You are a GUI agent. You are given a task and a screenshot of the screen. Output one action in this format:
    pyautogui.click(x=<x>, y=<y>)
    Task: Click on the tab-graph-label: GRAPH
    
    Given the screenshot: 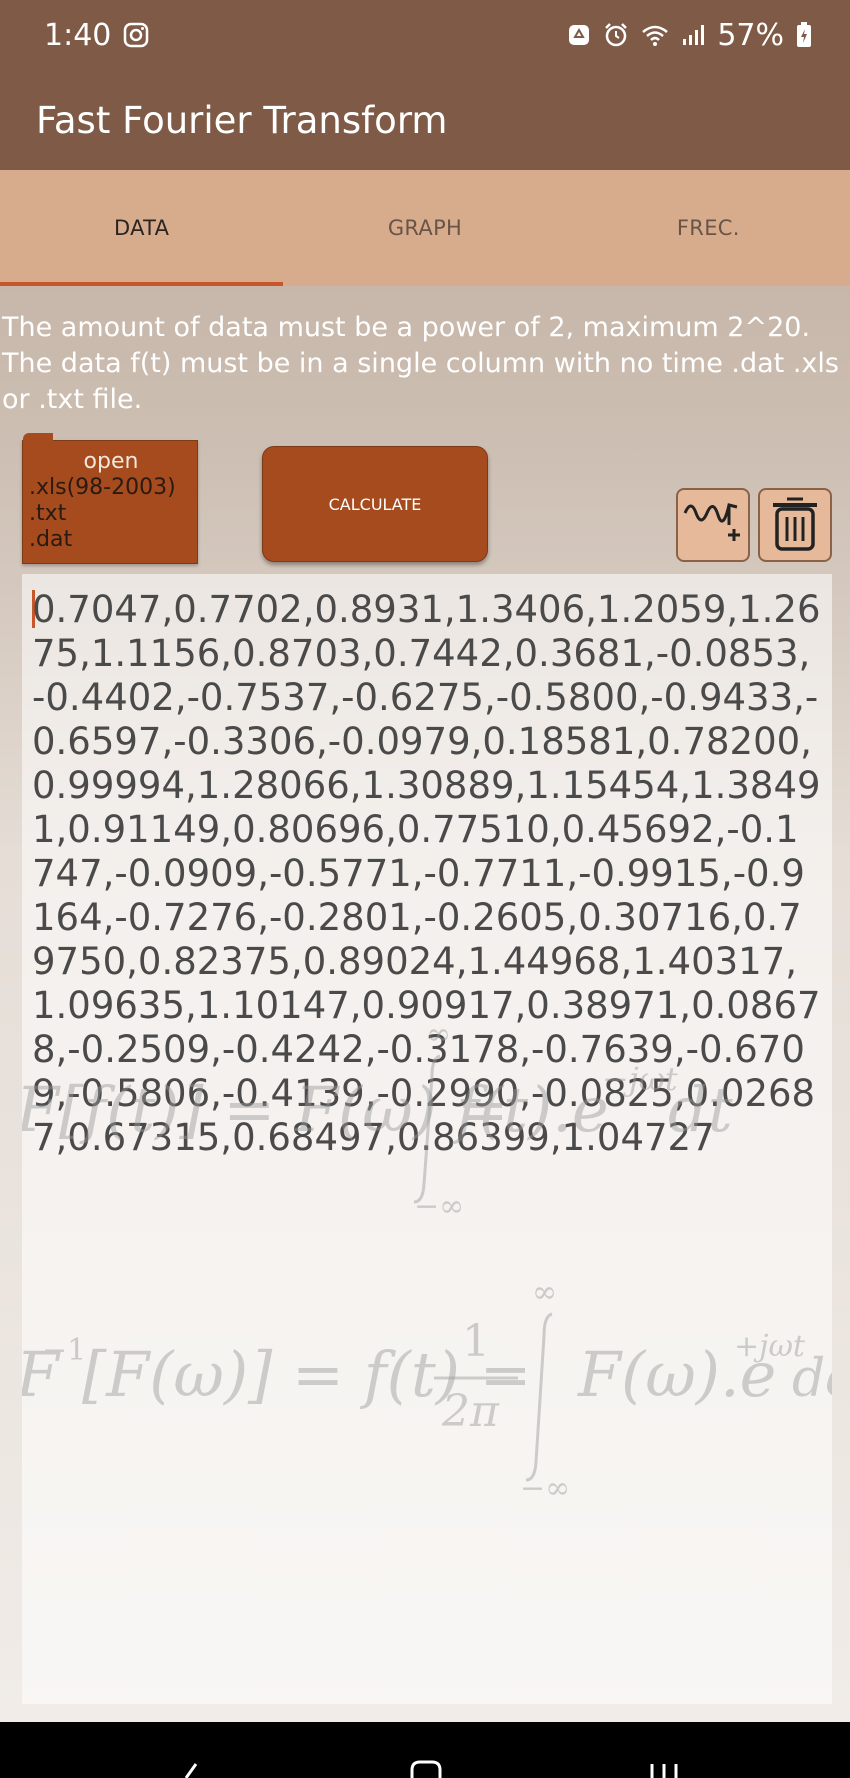 What is the action you would take?
    pyautogui.click(x=425, y=228)
    